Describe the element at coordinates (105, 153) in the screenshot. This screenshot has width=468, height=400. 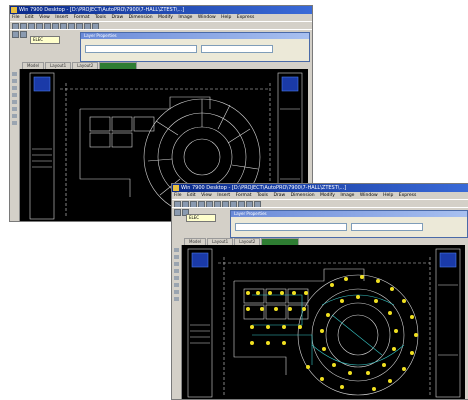
I see `west-wall` at that location.